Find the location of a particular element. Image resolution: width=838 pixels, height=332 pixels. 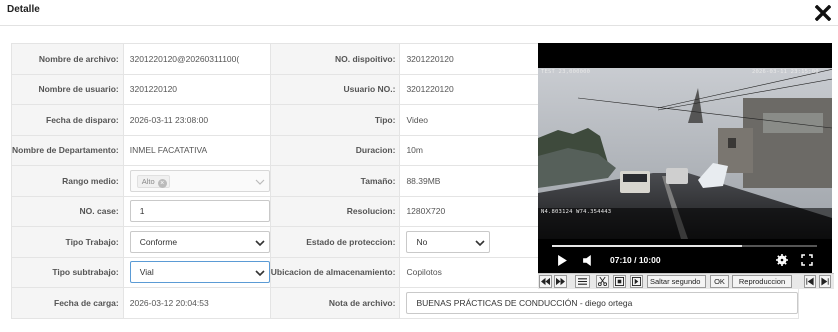

field-label: Duracion: is located at coordinates (335, 150).